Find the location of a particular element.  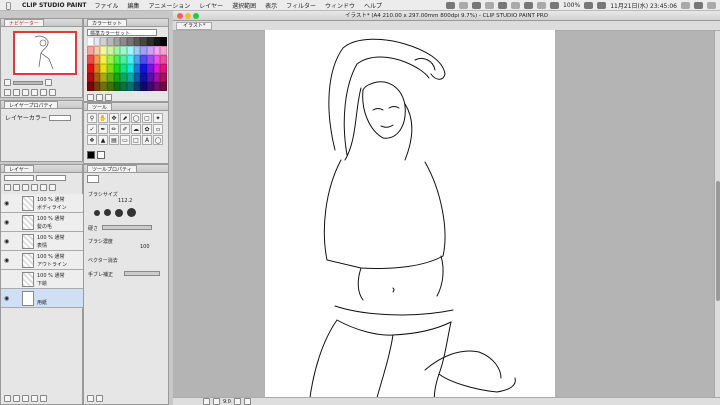

zoom-in-status-button is located at coordinates (216, 401).